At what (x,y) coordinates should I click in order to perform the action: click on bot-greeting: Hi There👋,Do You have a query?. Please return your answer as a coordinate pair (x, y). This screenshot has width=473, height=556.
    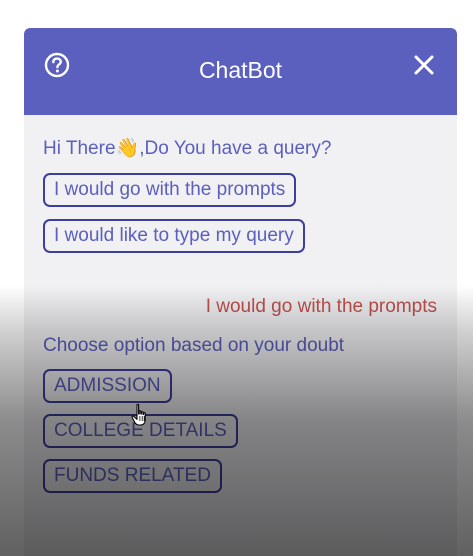
    Looking at the image, I should click on (187, 149).